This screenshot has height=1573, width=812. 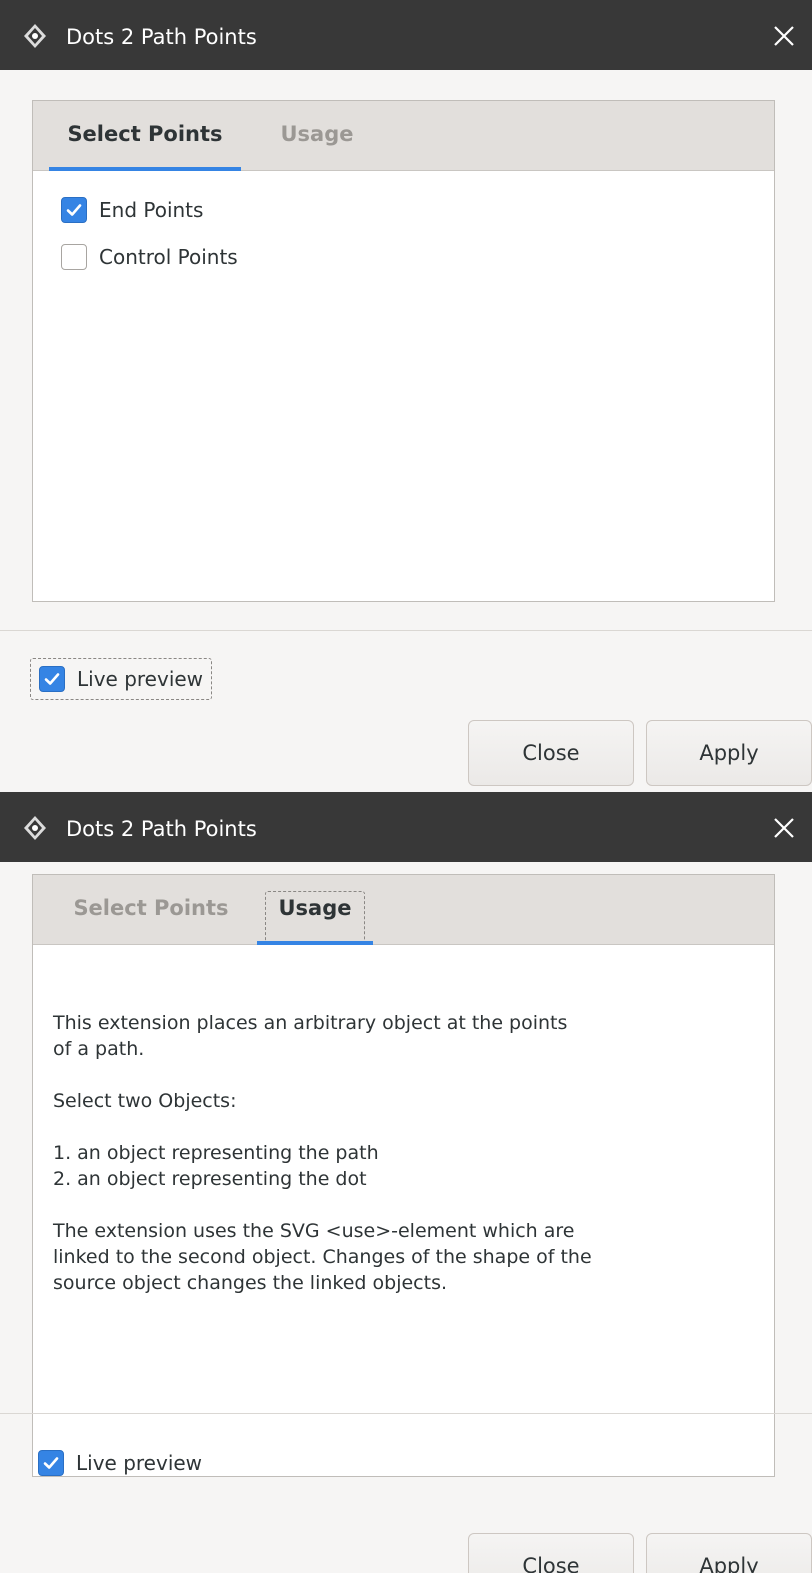 I want to click on checkbox-control-points: Control Points, so click(x=149, y=257).